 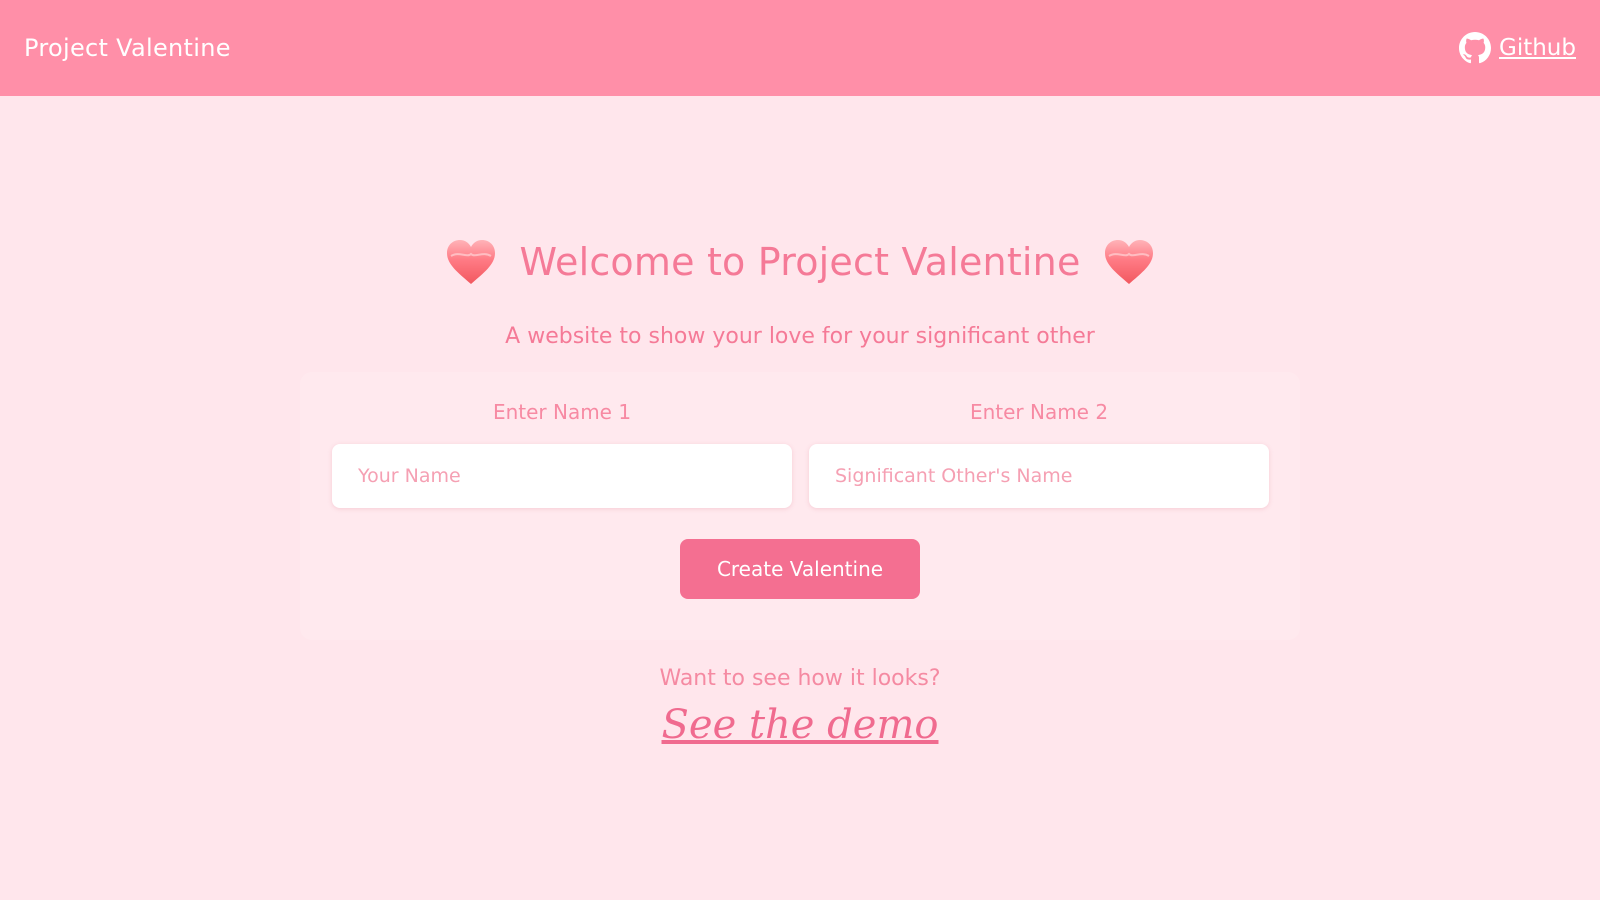 I want to click on github-link-label: Github, so click(x=1537, y=48).